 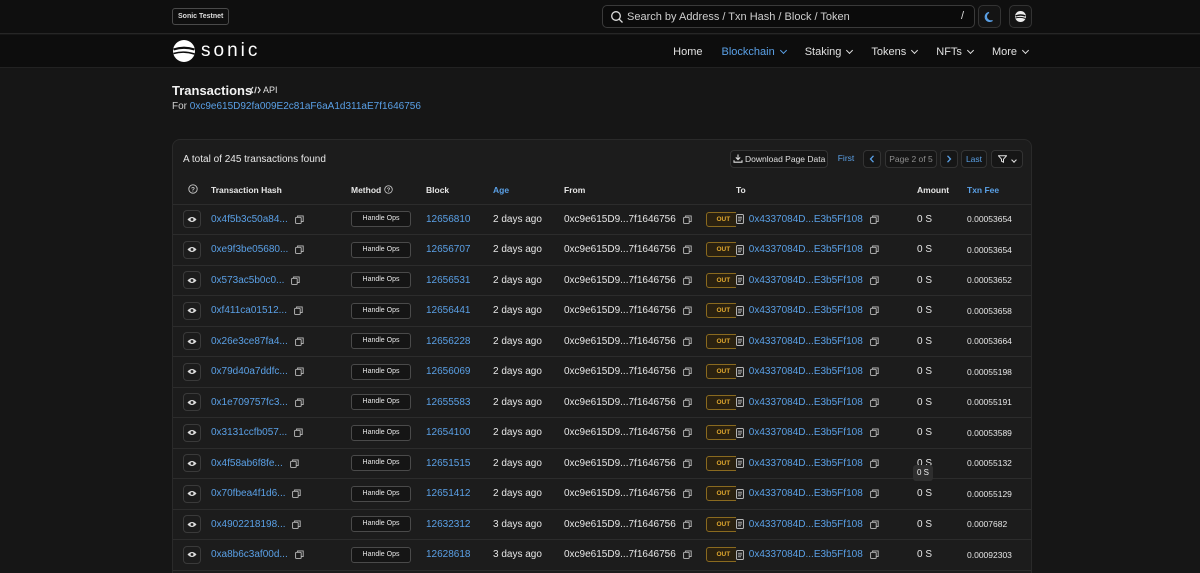 What do you see at coordinates (829, 52) in the screenshot?
I see `nav-staking: Staking` at bounding box center [829, 52].